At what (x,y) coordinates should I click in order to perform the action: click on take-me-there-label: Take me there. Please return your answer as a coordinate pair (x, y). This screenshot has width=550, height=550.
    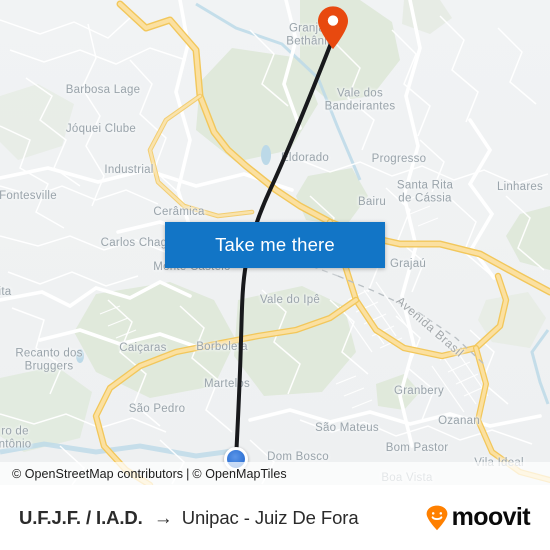
    Looking at the image, I should click on (275, 244).